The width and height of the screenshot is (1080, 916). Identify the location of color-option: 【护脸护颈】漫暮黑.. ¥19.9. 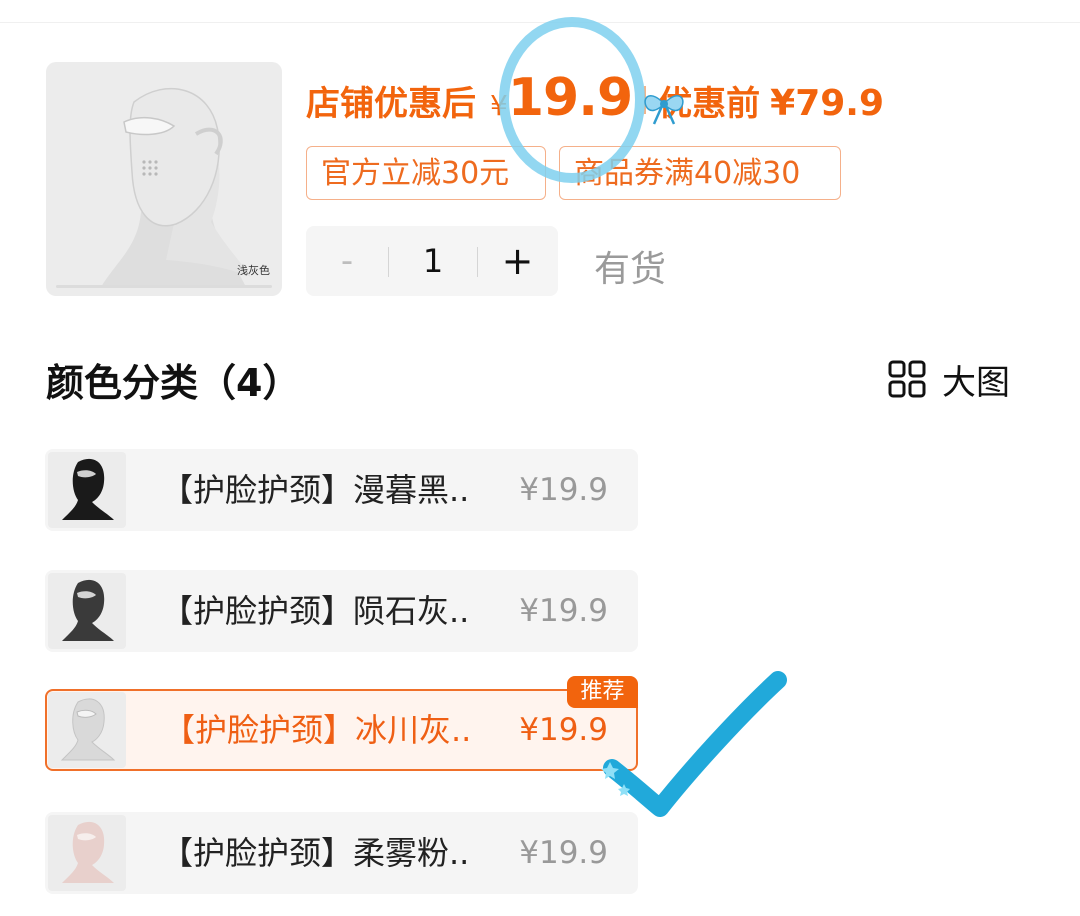
(341, 490).